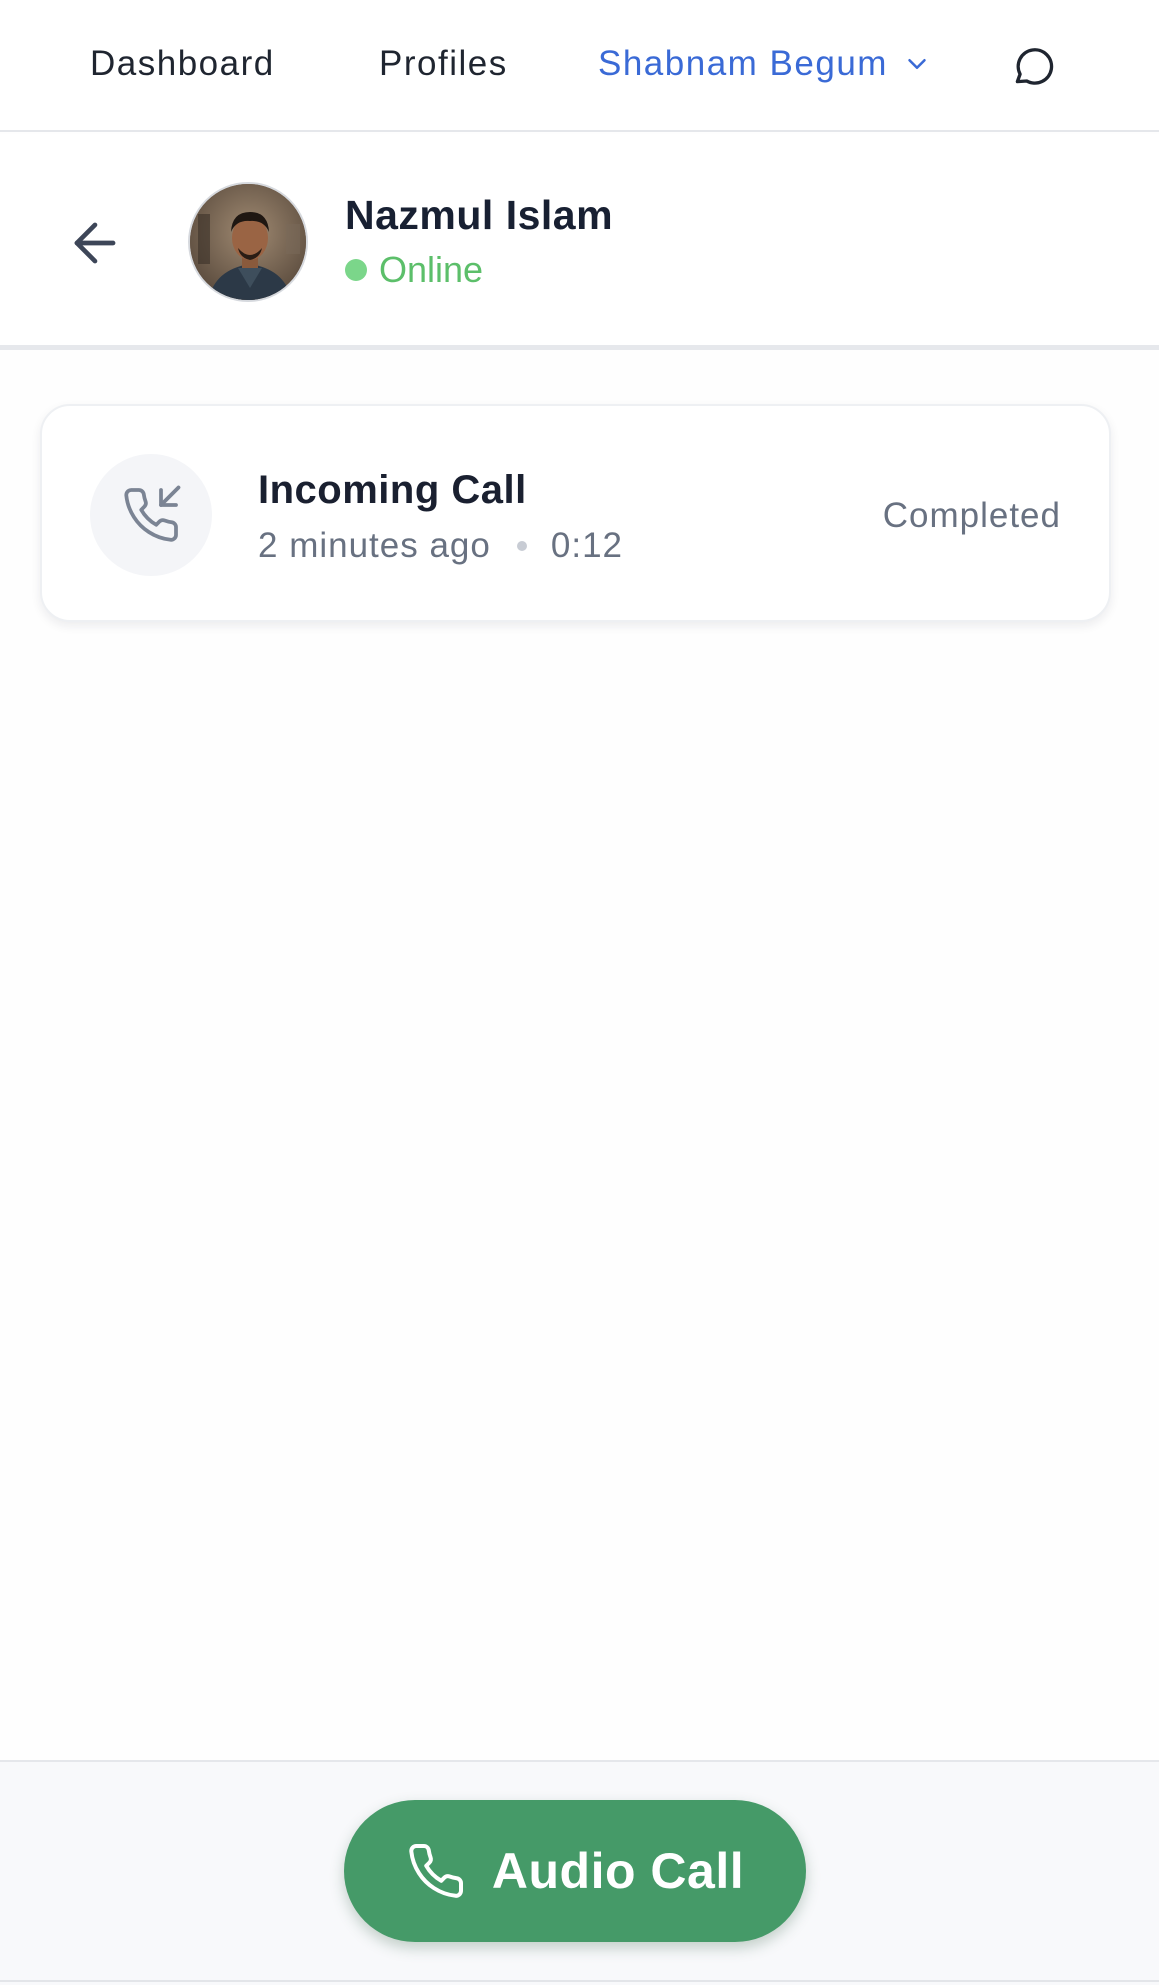 The height and width of the screenshot is (1985, 1159). What do you see at coordinates (443, 64) in the screenshot?
I see `nav-profiles-link: Profiles` at bounding box center [443, 64].